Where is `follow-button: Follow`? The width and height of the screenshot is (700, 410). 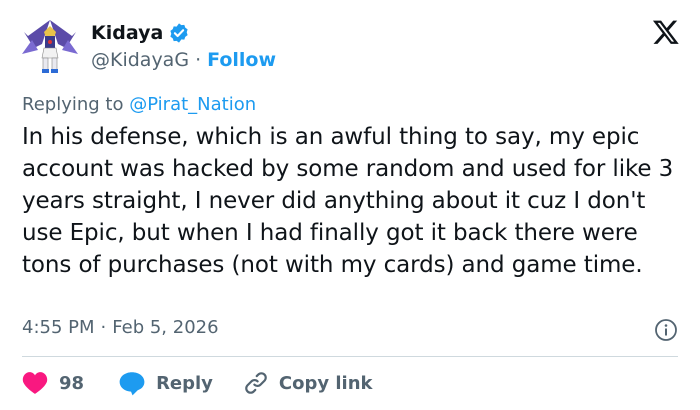 follow-button: Follow is located at coordinates (241, 60).